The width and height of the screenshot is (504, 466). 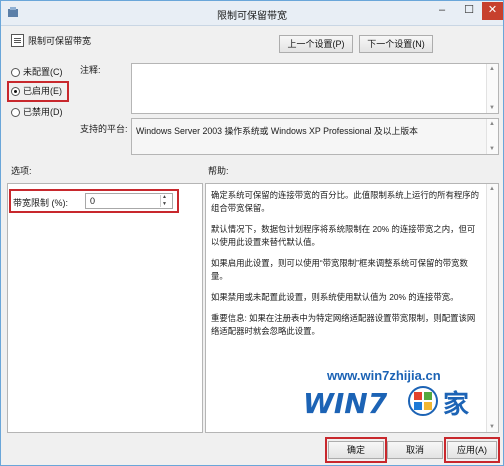 What do you see at coordinates (316, 44) in the screenshot?
I see `prev-setting-button: 上一个设置(P)` at bounding box center [316, 44].